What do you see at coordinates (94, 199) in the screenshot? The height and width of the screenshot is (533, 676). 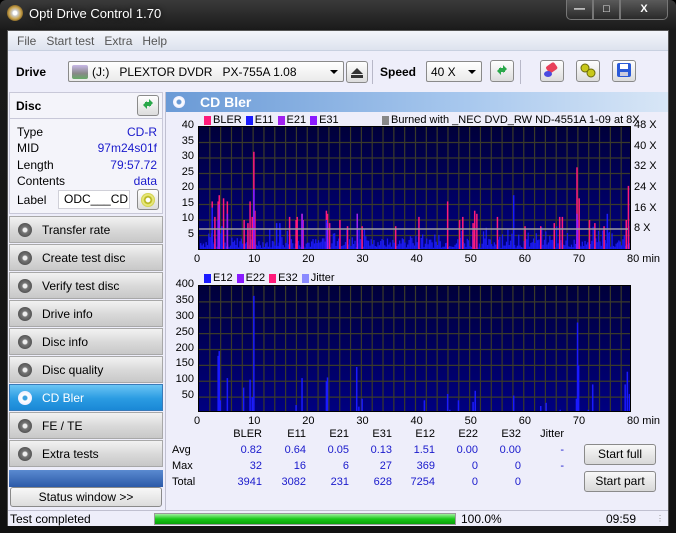 I see `disc-label-input: ODC___CD` at bounding box center [94, 199].